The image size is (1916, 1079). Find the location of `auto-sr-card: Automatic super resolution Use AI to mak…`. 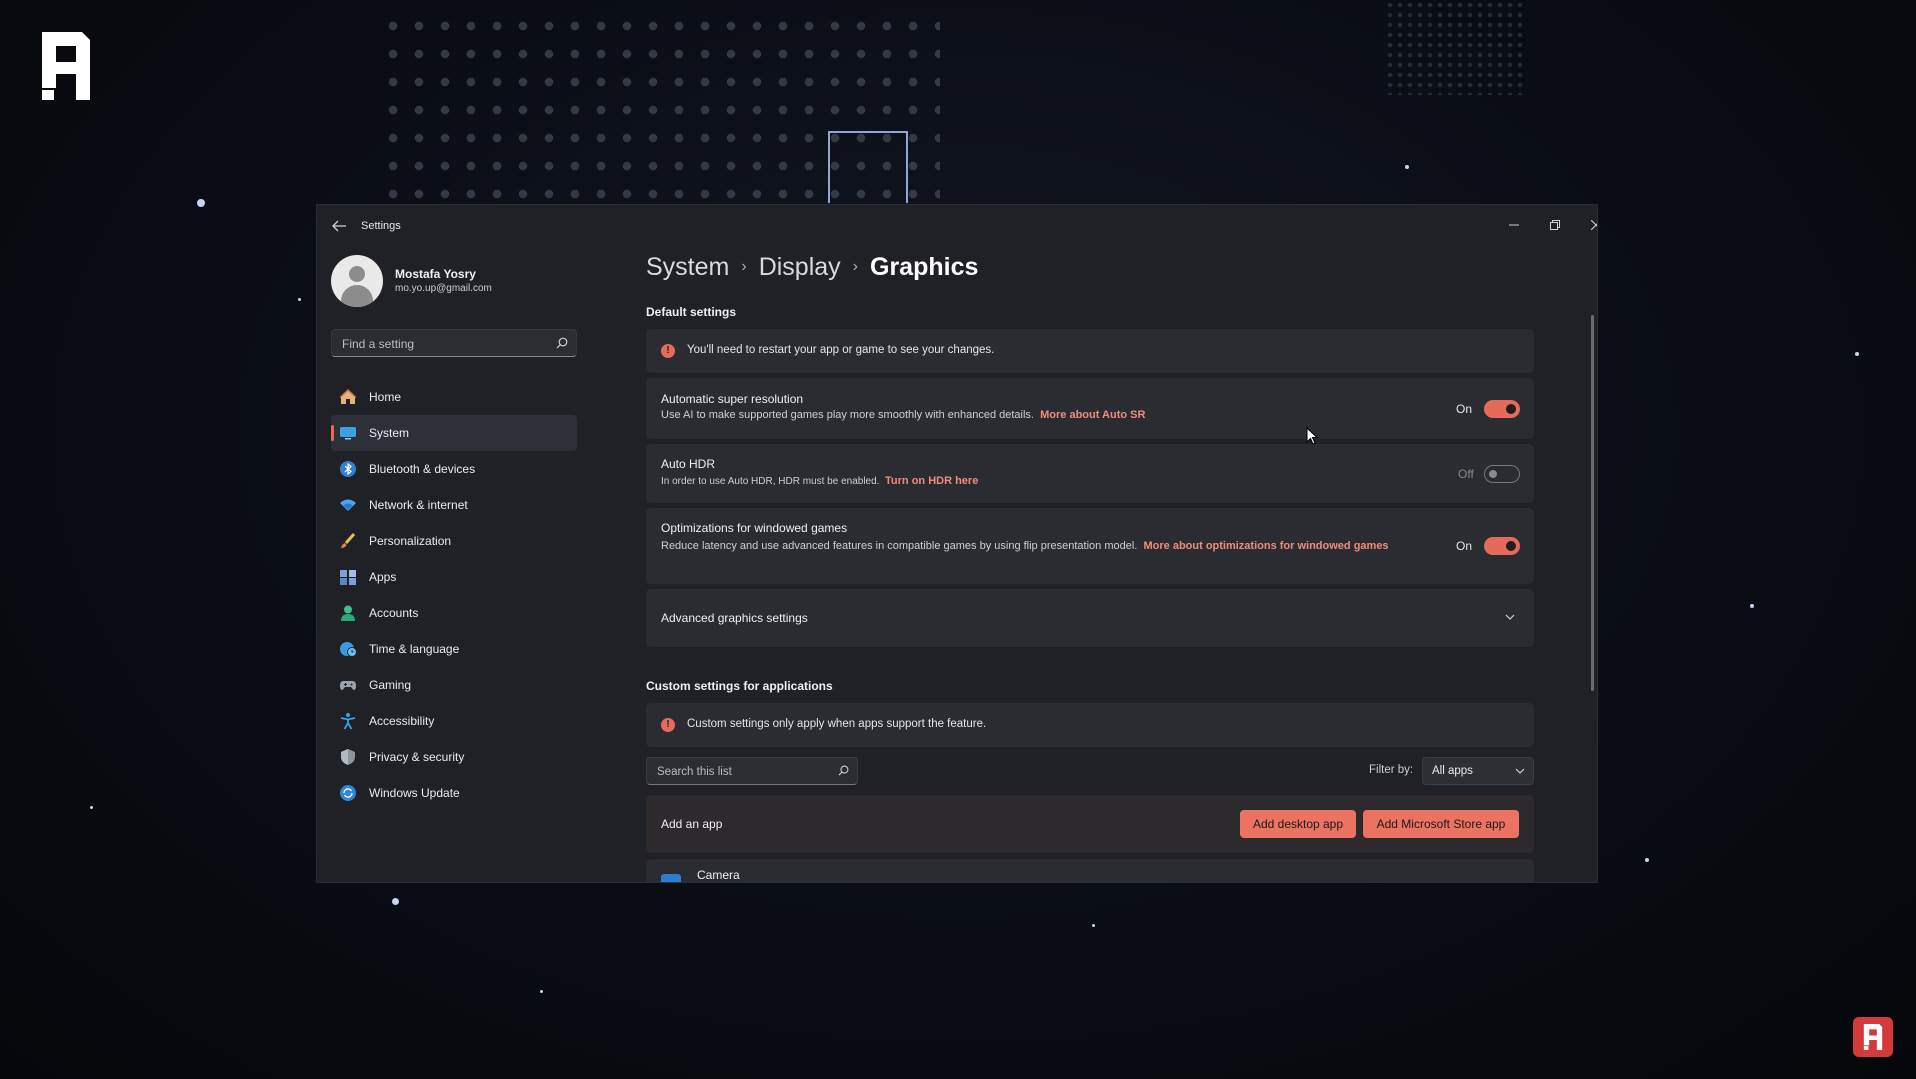

auto-sr-card: Automatic super resolution Use AI to mak… is located at coordinates (1090, 408).